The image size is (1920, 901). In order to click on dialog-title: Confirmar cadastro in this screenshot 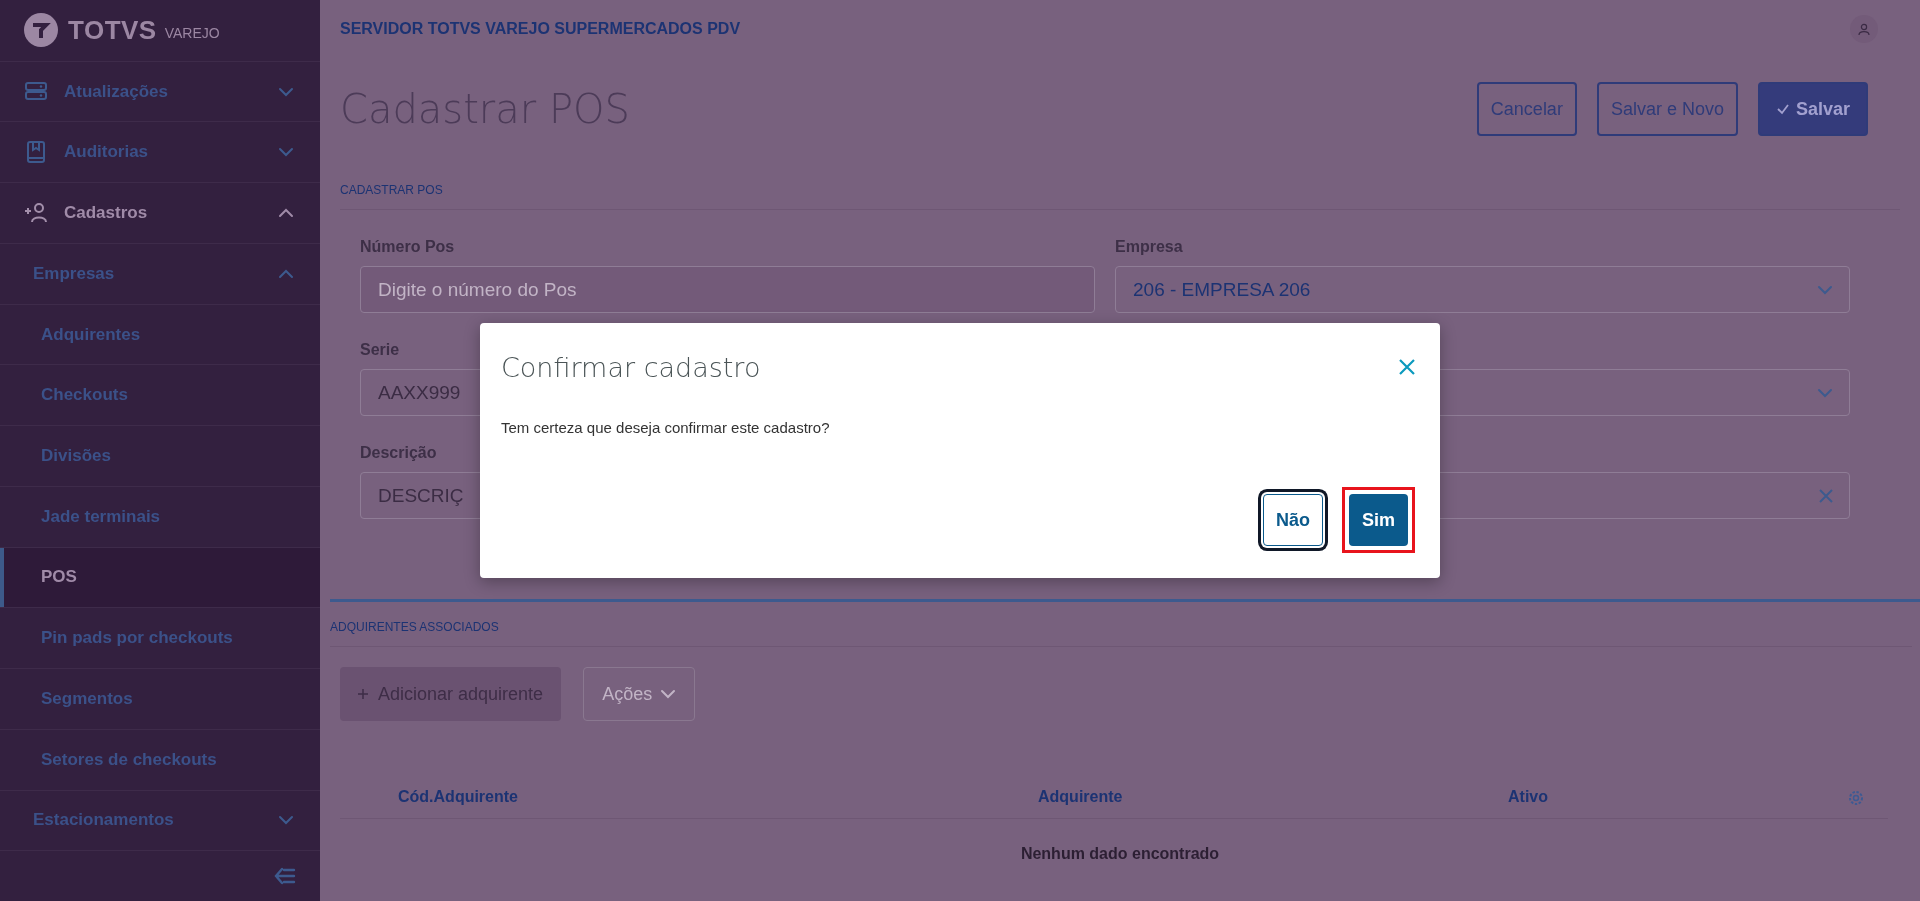, I will do `click(631, 367)`.